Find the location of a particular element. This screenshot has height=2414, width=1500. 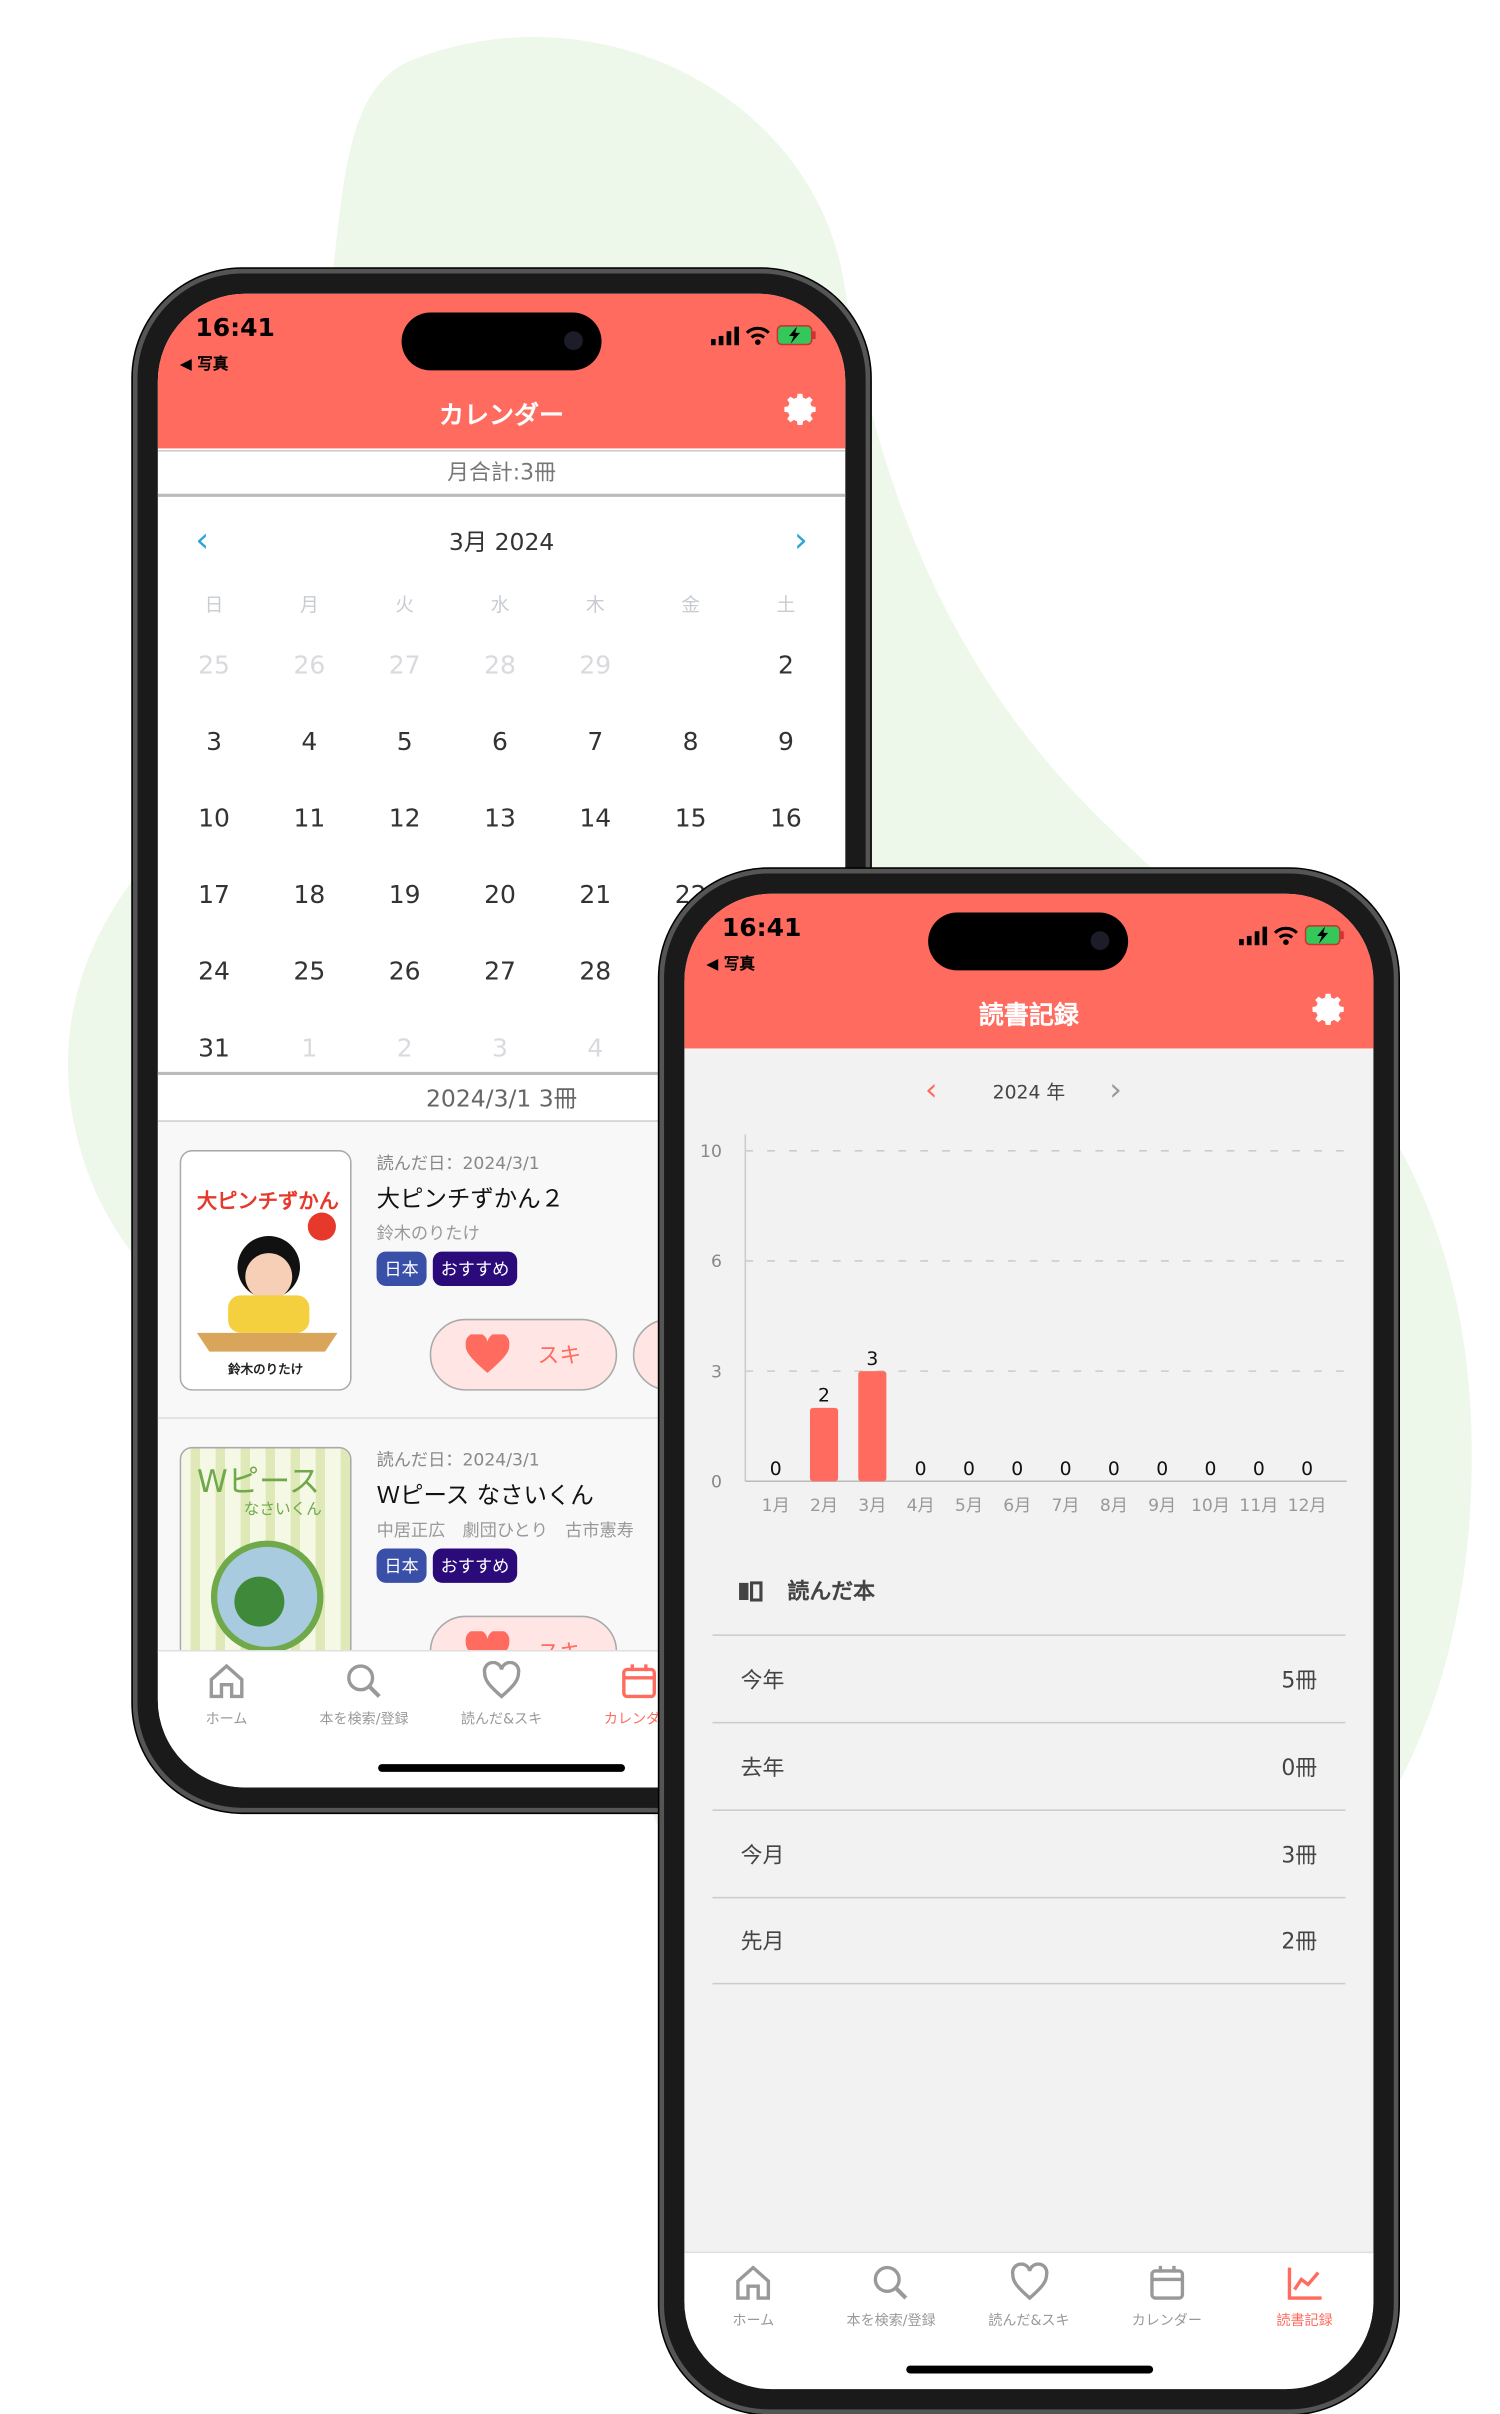

calendar-day-selected: 1 is located at coordinates (690, 666).